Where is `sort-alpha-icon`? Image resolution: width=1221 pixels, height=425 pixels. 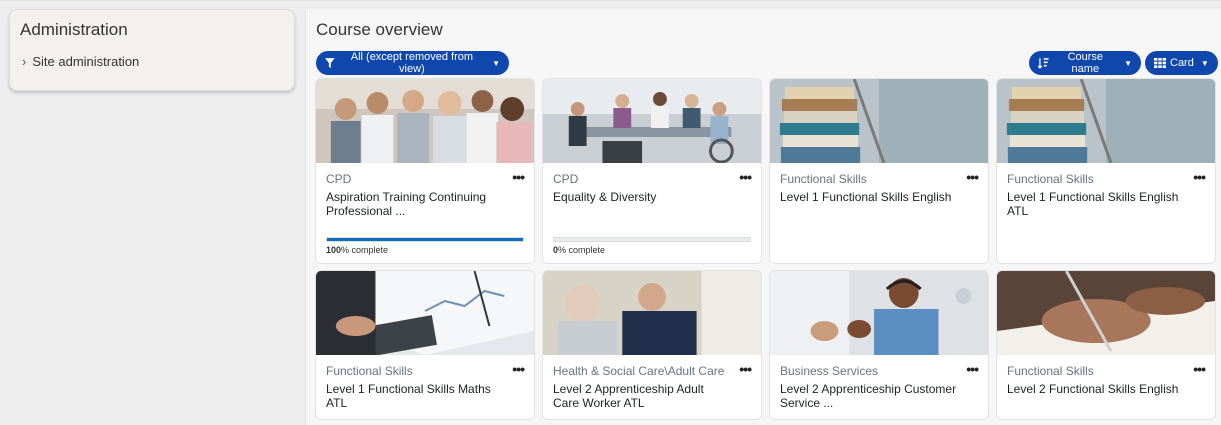 sort-alpha-icon is located at coordinates (1043, 63).